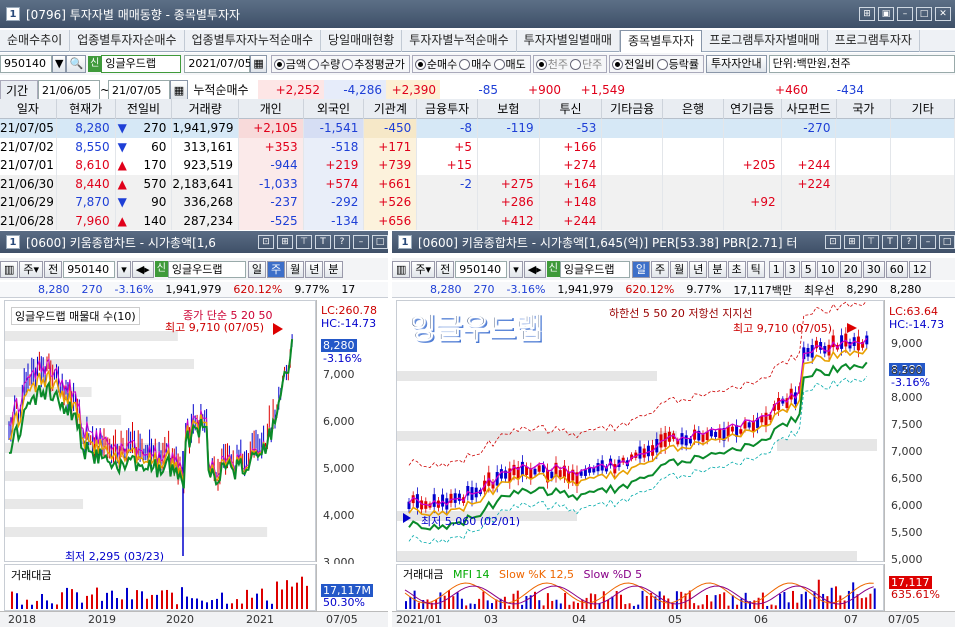 This screenshot has height=627, width=955. What do you see at coordinates (481, 269) in the screenshot?
I see `right-code-input: 950140` at bounding box center [481, 269].